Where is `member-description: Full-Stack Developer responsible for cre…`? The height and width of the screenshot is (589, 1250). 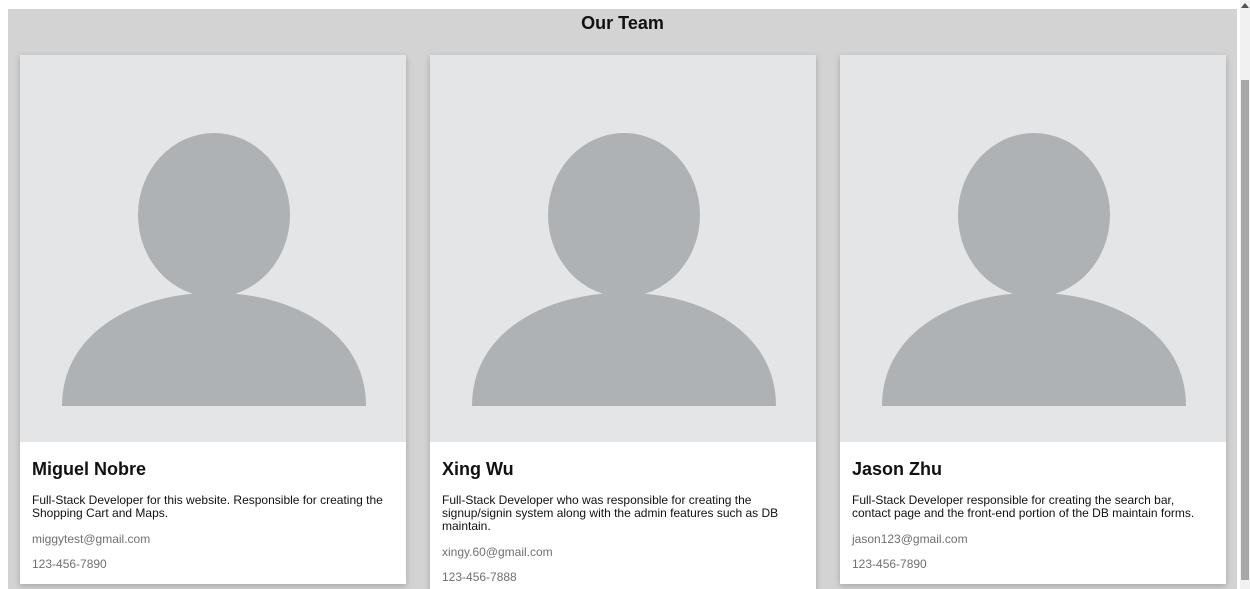 member-description: Full-Stack Developer responsible for cre… is located at coordinates (1023, 506).